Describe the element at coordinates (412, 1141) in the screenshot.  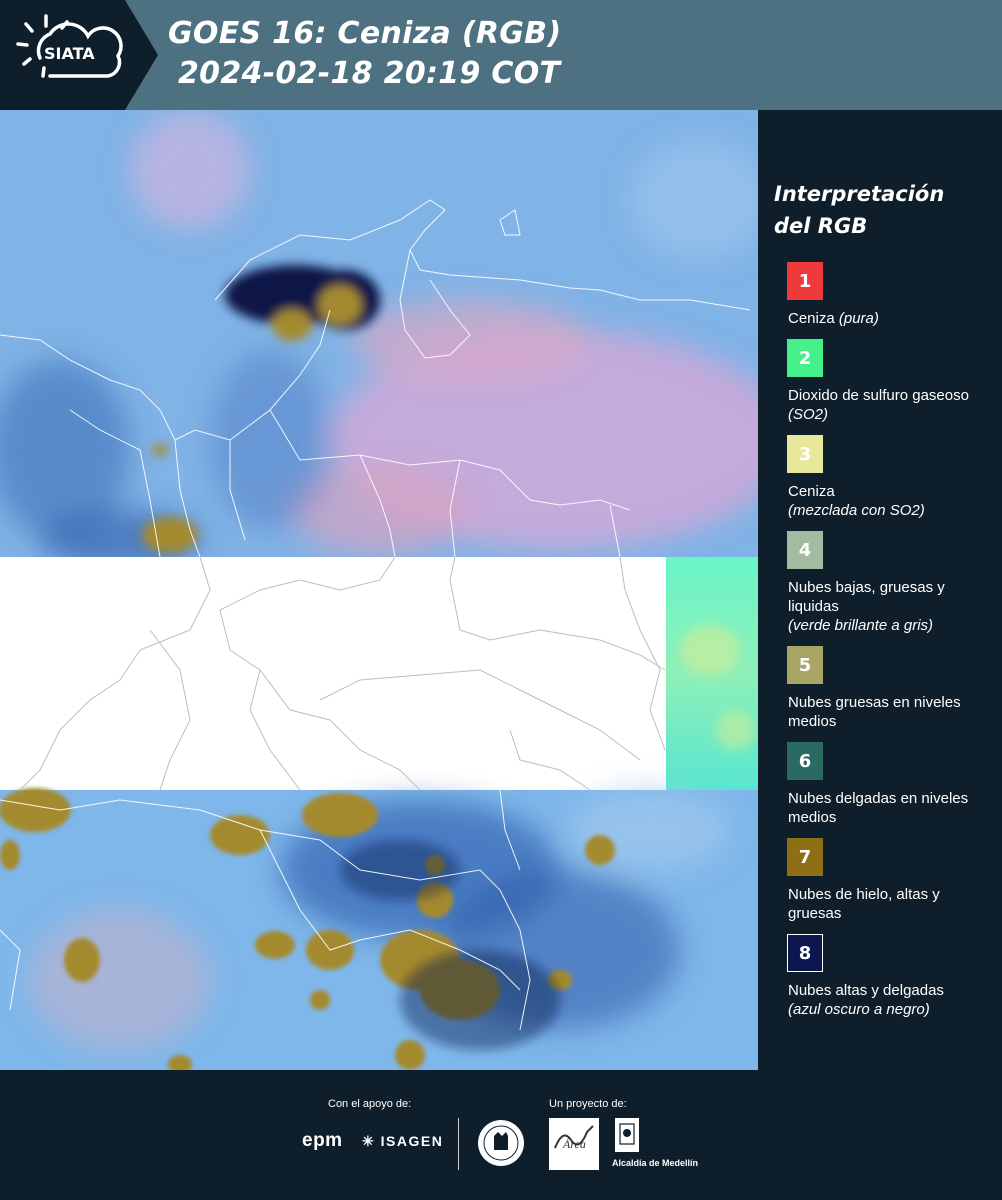
I see `isagen-text: ISAGEN` at that location.